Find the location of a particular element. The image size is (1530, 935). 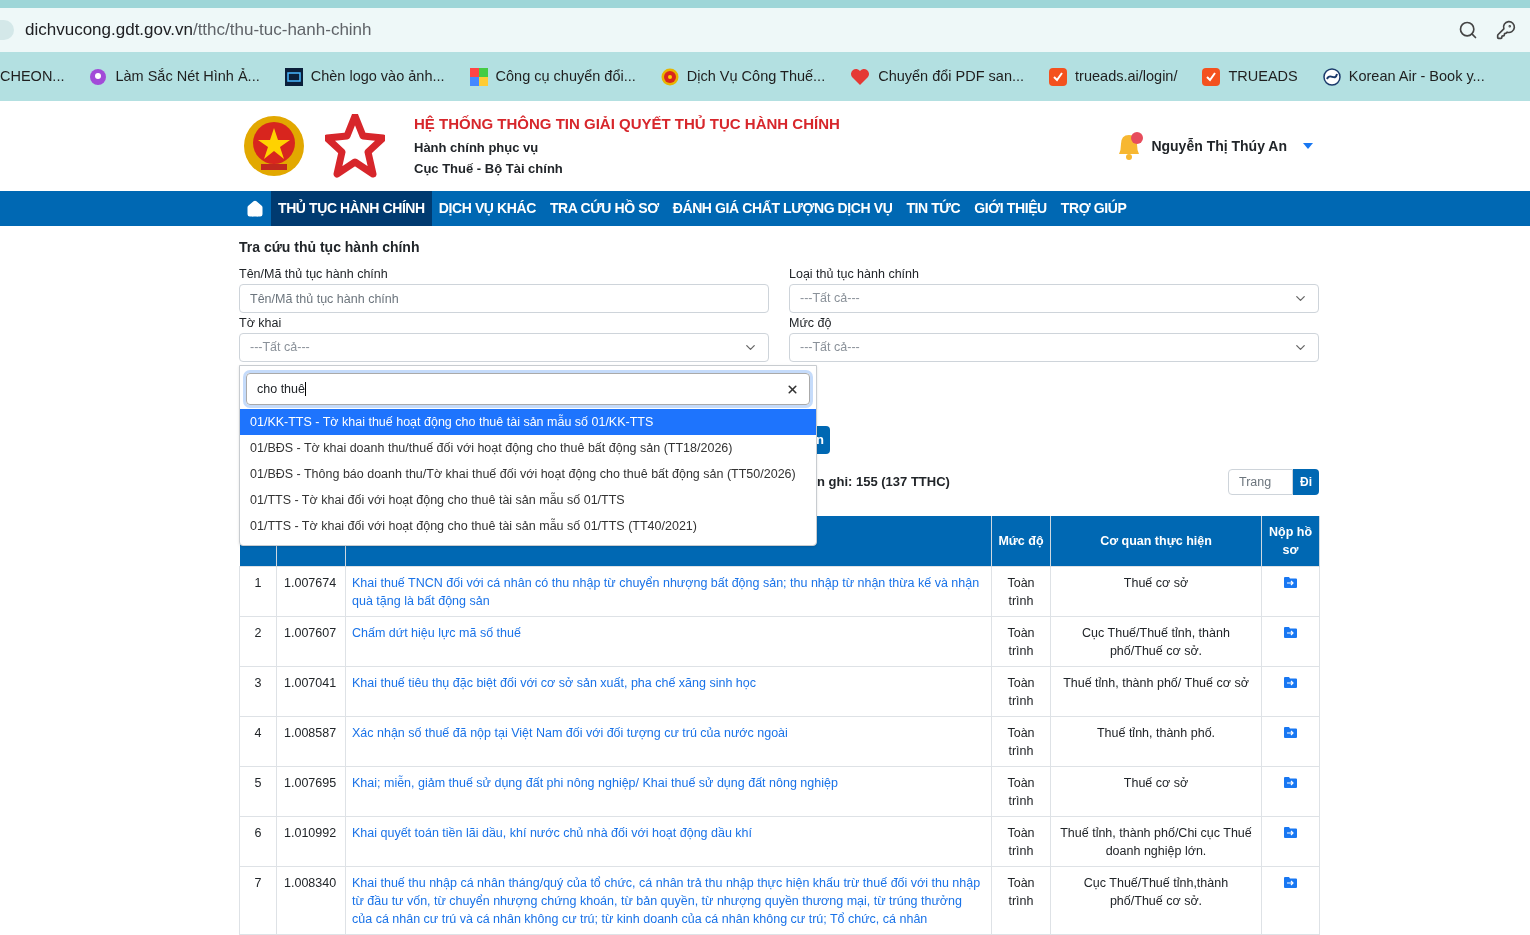

paint-icon is located at coordinates (98, 76).